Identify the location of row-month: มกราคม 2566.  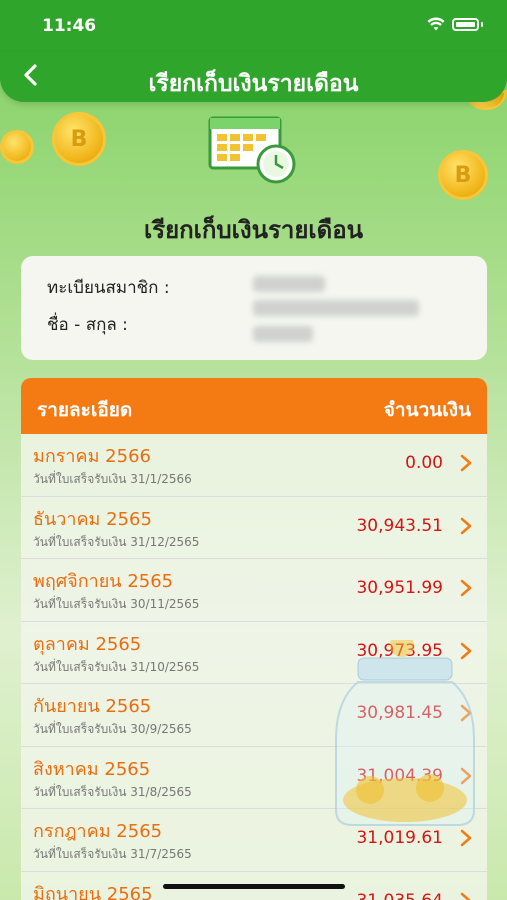
(92, 456).